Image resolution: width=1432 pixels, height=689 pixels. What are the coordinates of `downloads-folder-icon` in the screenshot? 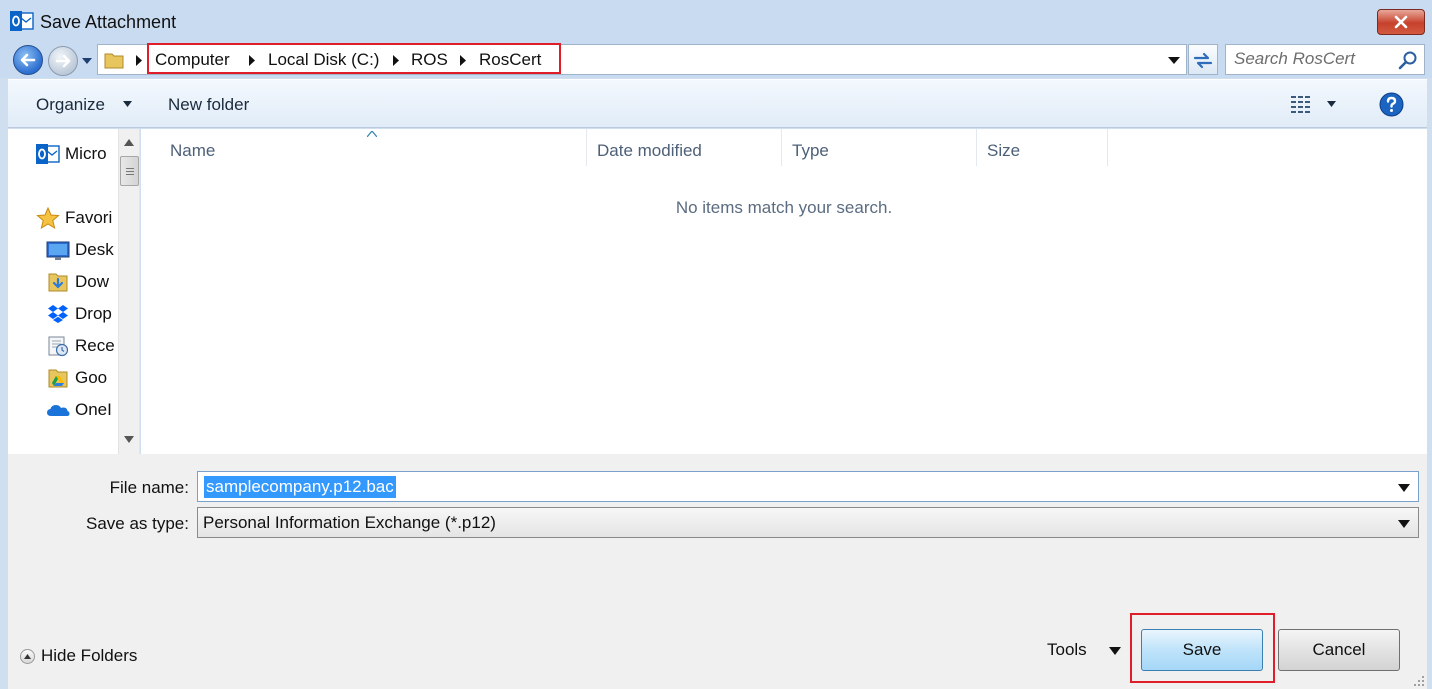 It's located at (58, 282).